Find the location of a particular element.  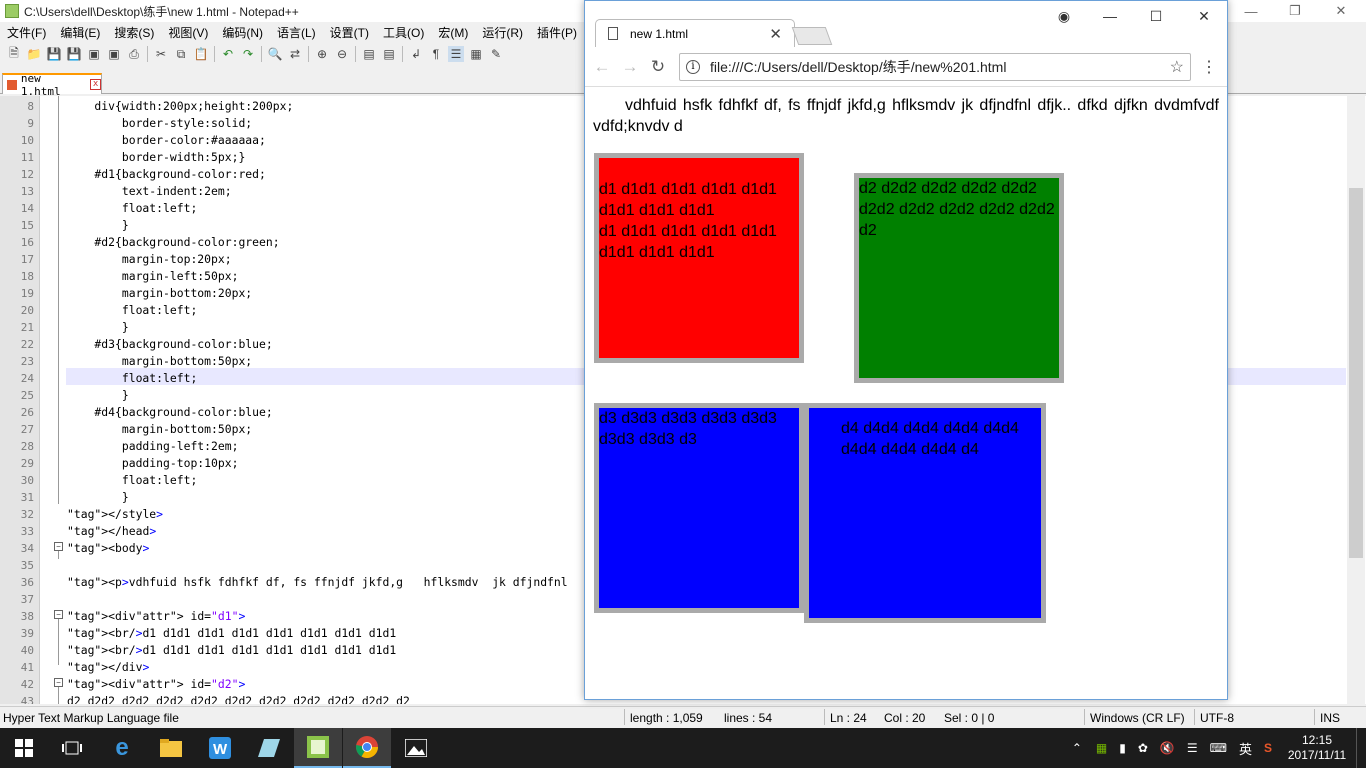

code-line: div{width:200px;height:200px; is located at coordinates (180, 106).